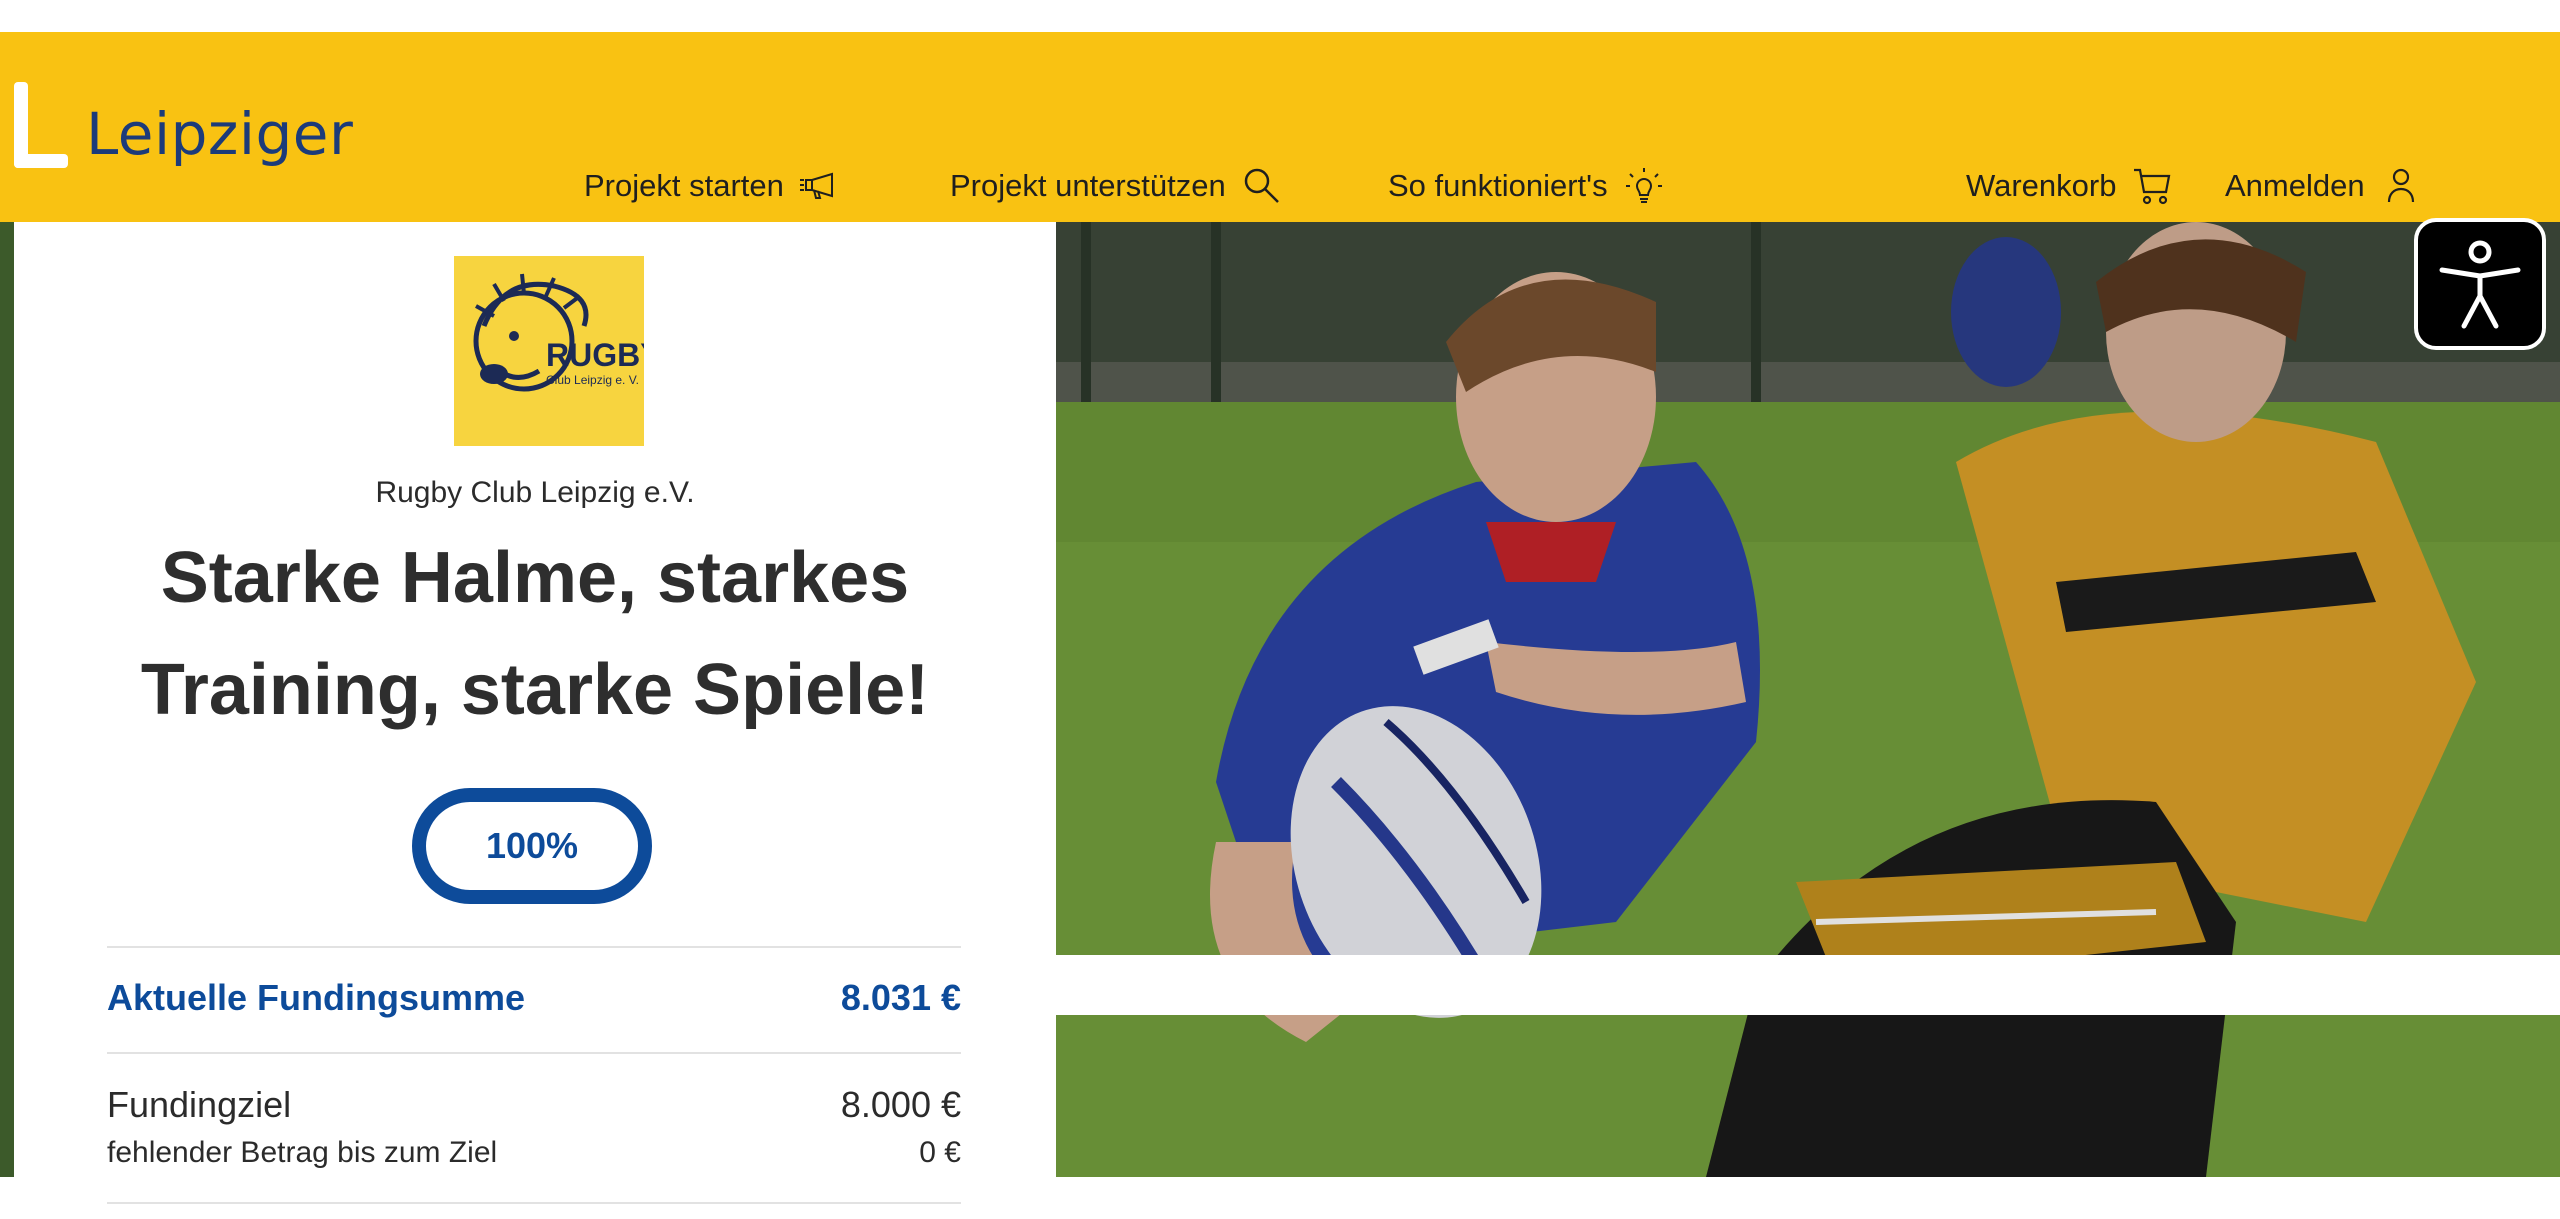 The image size is (2560, 1219). I want to click on nav-start-project: Projekt starten, so click(713, 186).